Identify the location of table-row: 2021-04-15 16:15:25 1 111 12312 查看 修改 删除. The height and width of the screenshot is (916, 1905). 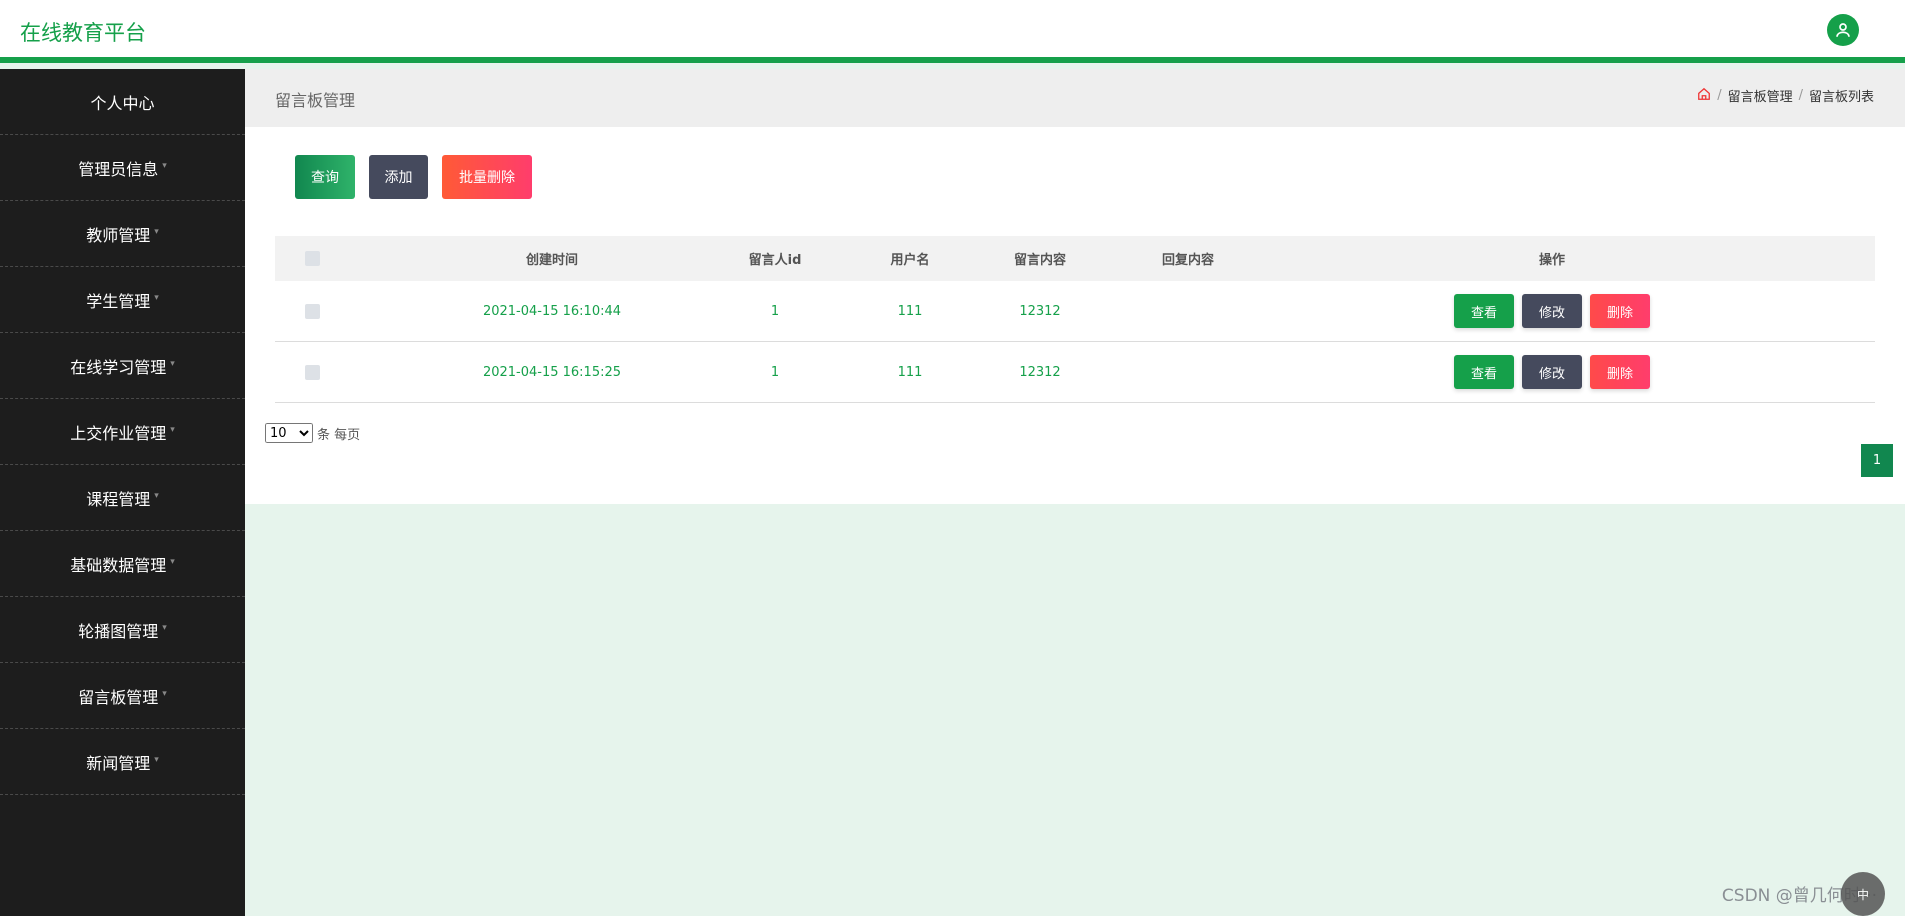
(1075, 372).